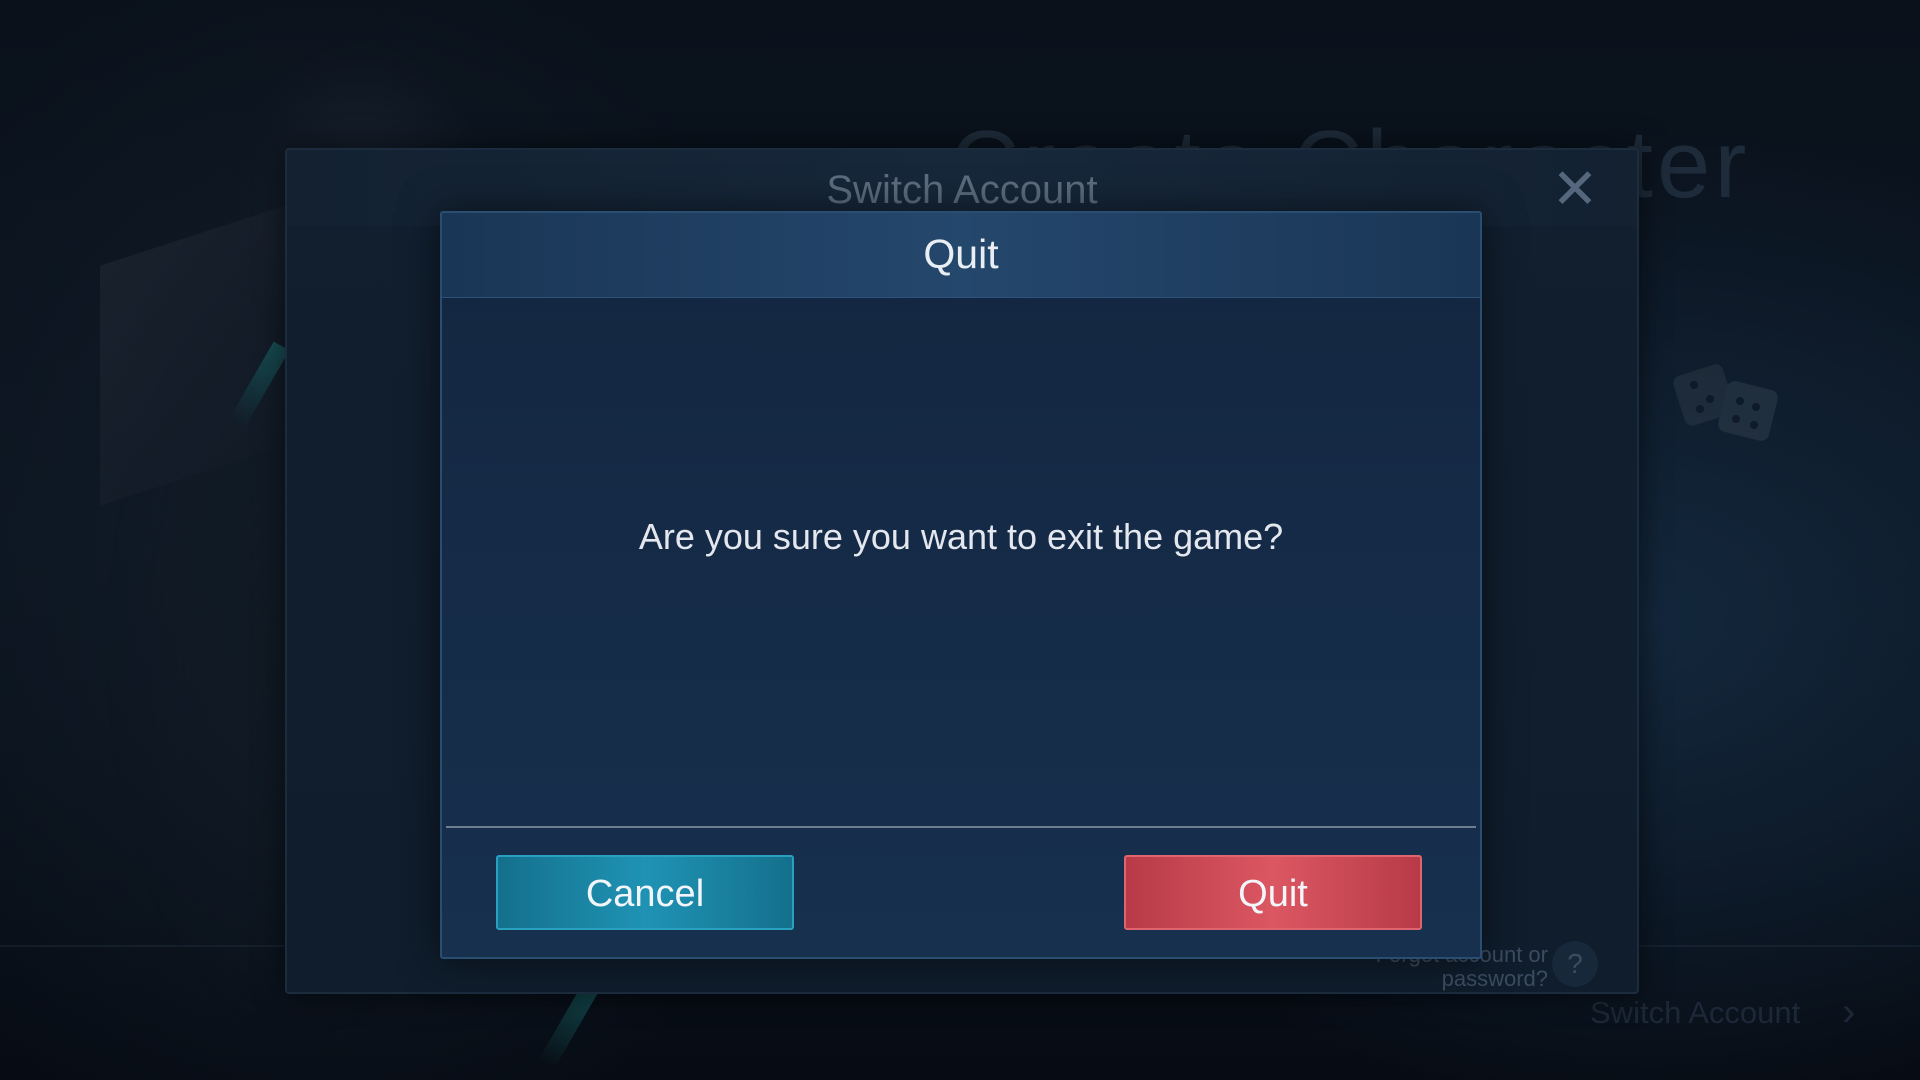  What do you see at coordinates (645, 892) in the screenshot?
I see `cancel-button: Cancel` at bounding box center [645, 892].